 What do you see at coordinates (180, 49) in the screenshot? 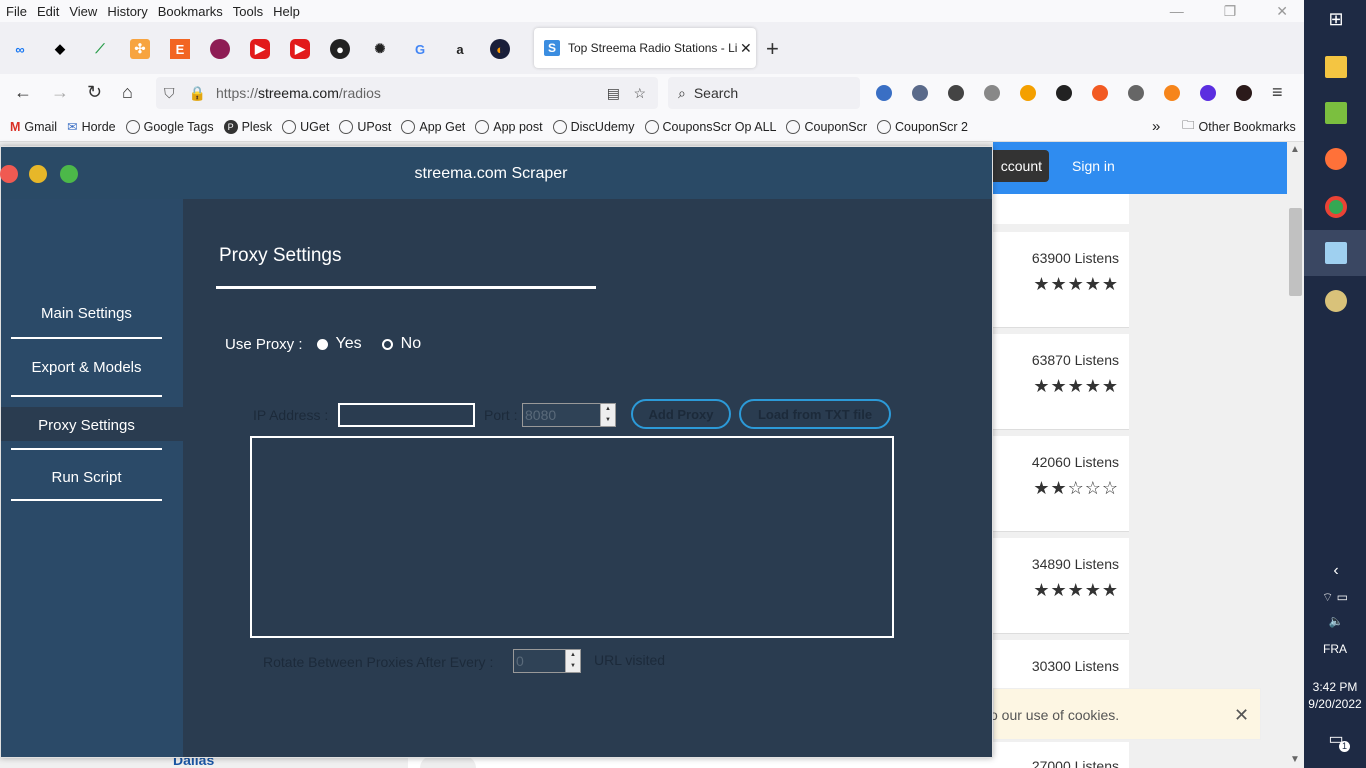
I see `etsy-icon: E` at bounding box center [180, 49].